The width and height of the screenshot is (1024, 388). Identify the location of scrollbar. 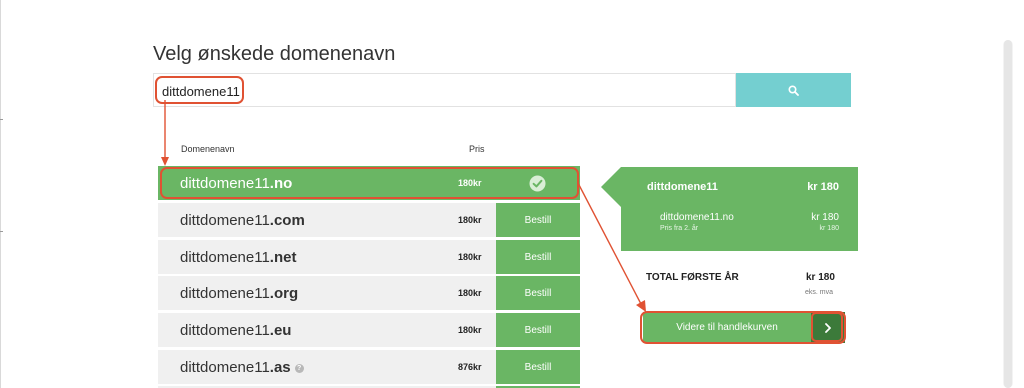
(1008, 214).